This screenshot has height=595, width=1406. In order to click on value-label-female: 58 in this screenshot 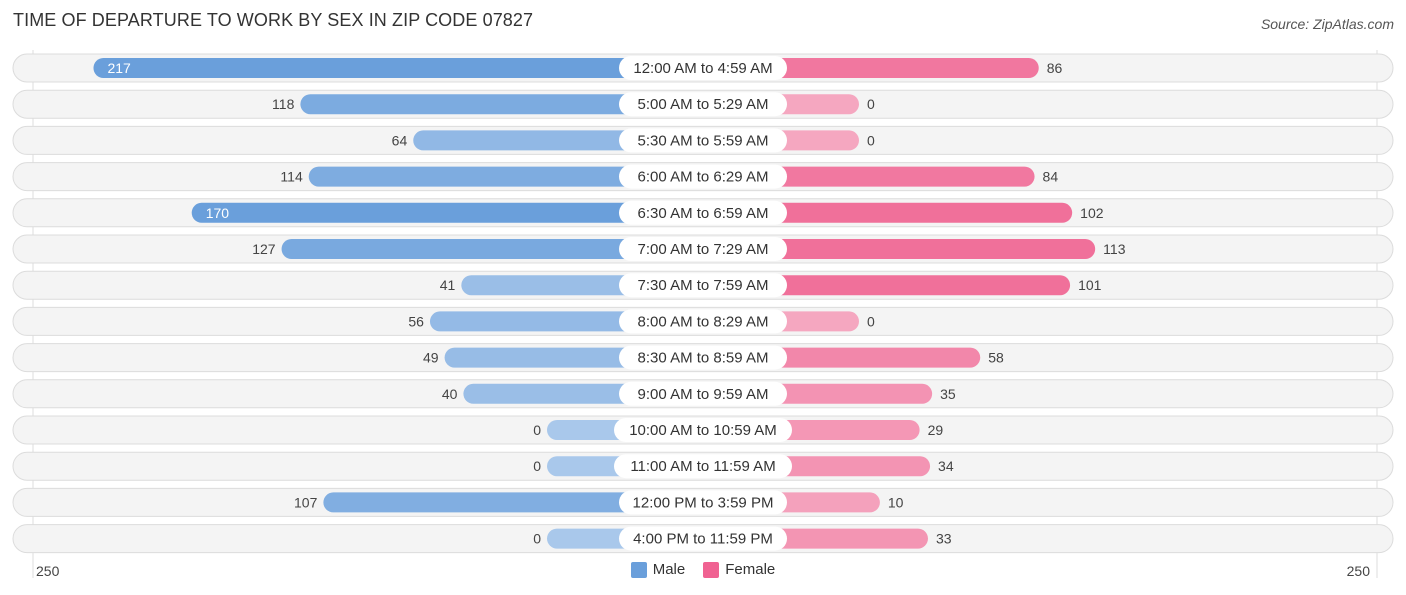, I will do `click(996, 358)`.